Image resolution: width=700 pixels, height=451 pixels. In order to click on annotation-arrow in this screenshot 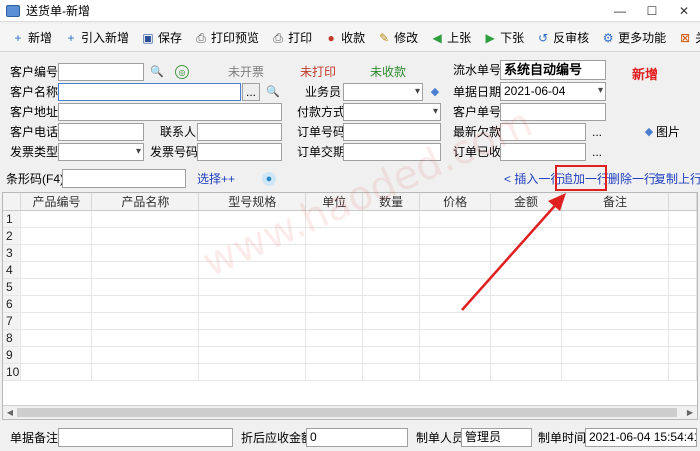, I will do `click(513, 252)`.